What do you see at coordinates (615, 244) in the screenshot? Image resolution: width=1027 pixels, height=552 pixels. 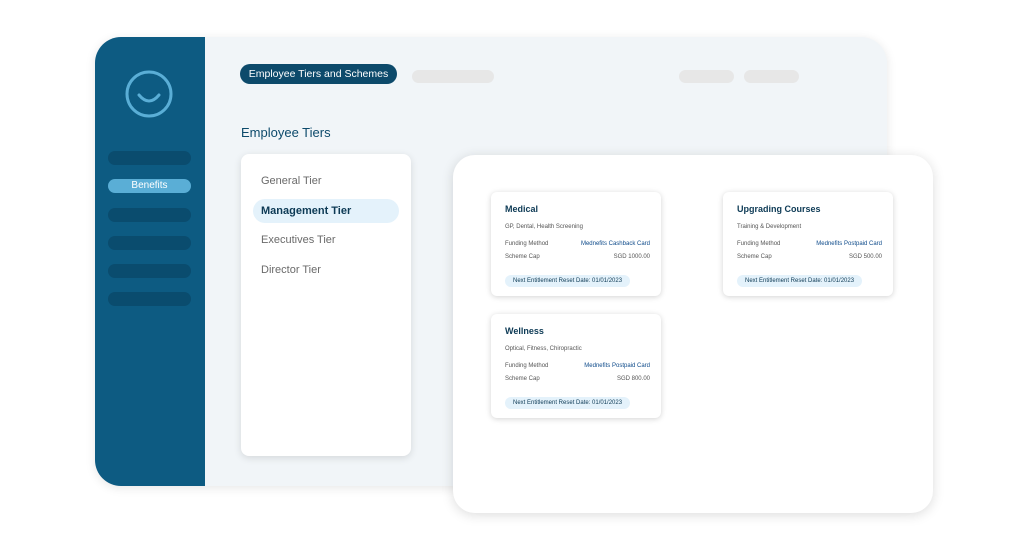 I see `funding-method-value: Mednefits Cashback Card` at bounding box center [615, 244].